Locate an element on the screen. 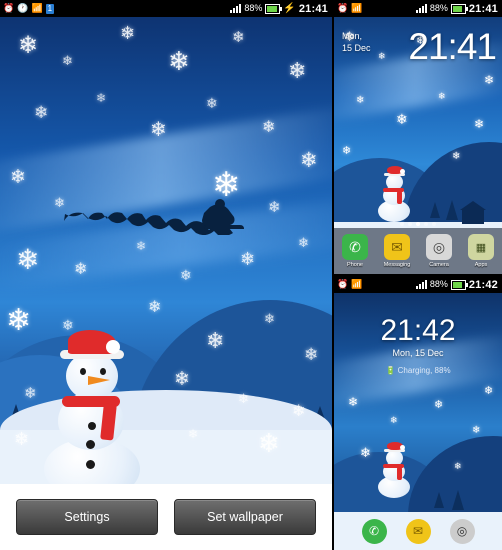  homescreen-clock: 21:41 is located at coordinates (452, 46).